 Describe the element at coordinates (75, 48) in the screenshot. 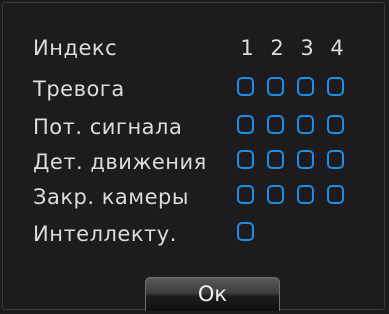

I see `index-header-label: Индекс` at that location.